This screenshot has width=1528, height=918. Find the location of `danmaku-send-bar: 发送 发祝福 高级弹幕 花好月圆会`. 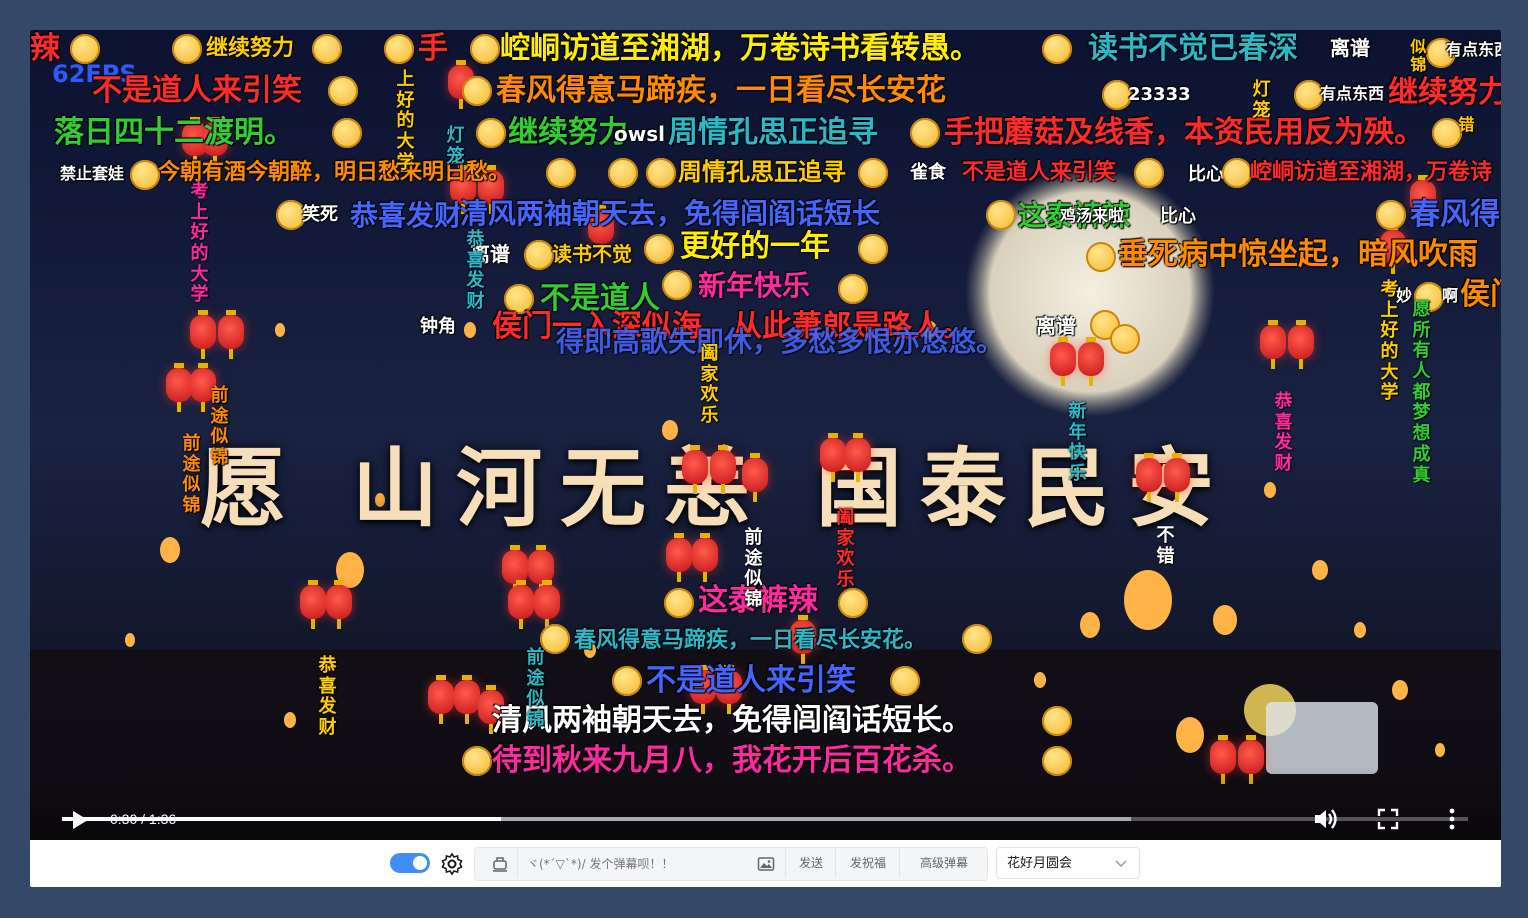

danmaku-send-bar: 发送 发祝福 高级弹幕 花好月圆会 is located at coordinates (765, 863).